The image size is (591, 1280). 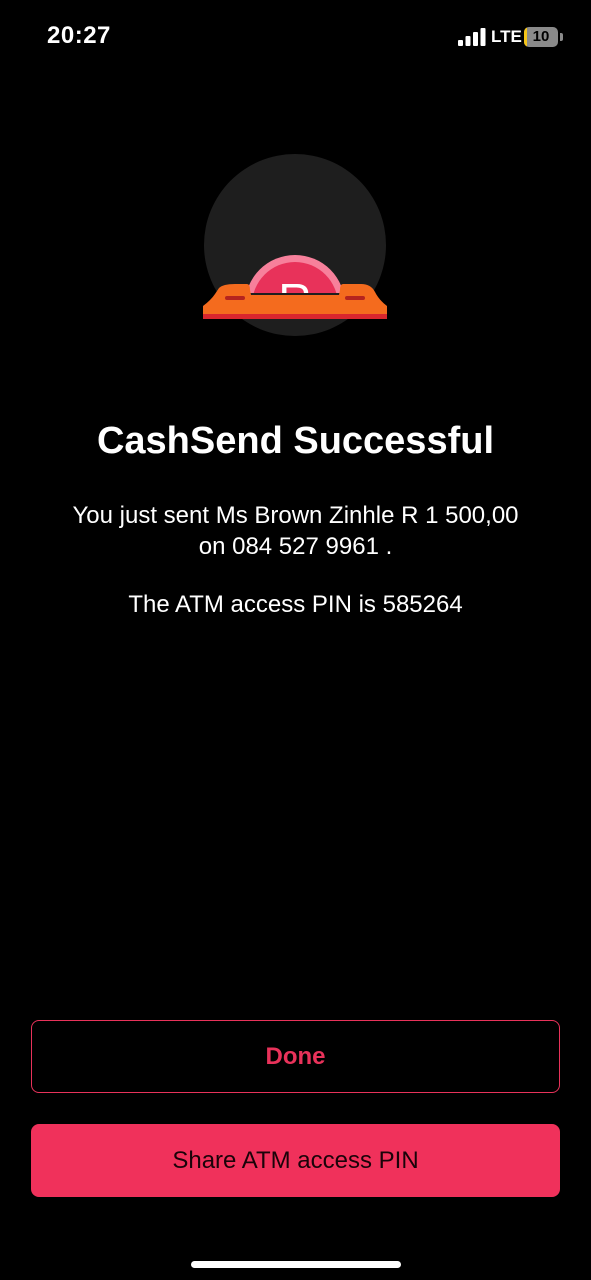 What do you see at coordinates (295, 546) in the screenshot?
I see `message-phone-number: on 084 527 9961 .` at bounding box center [295, 546].